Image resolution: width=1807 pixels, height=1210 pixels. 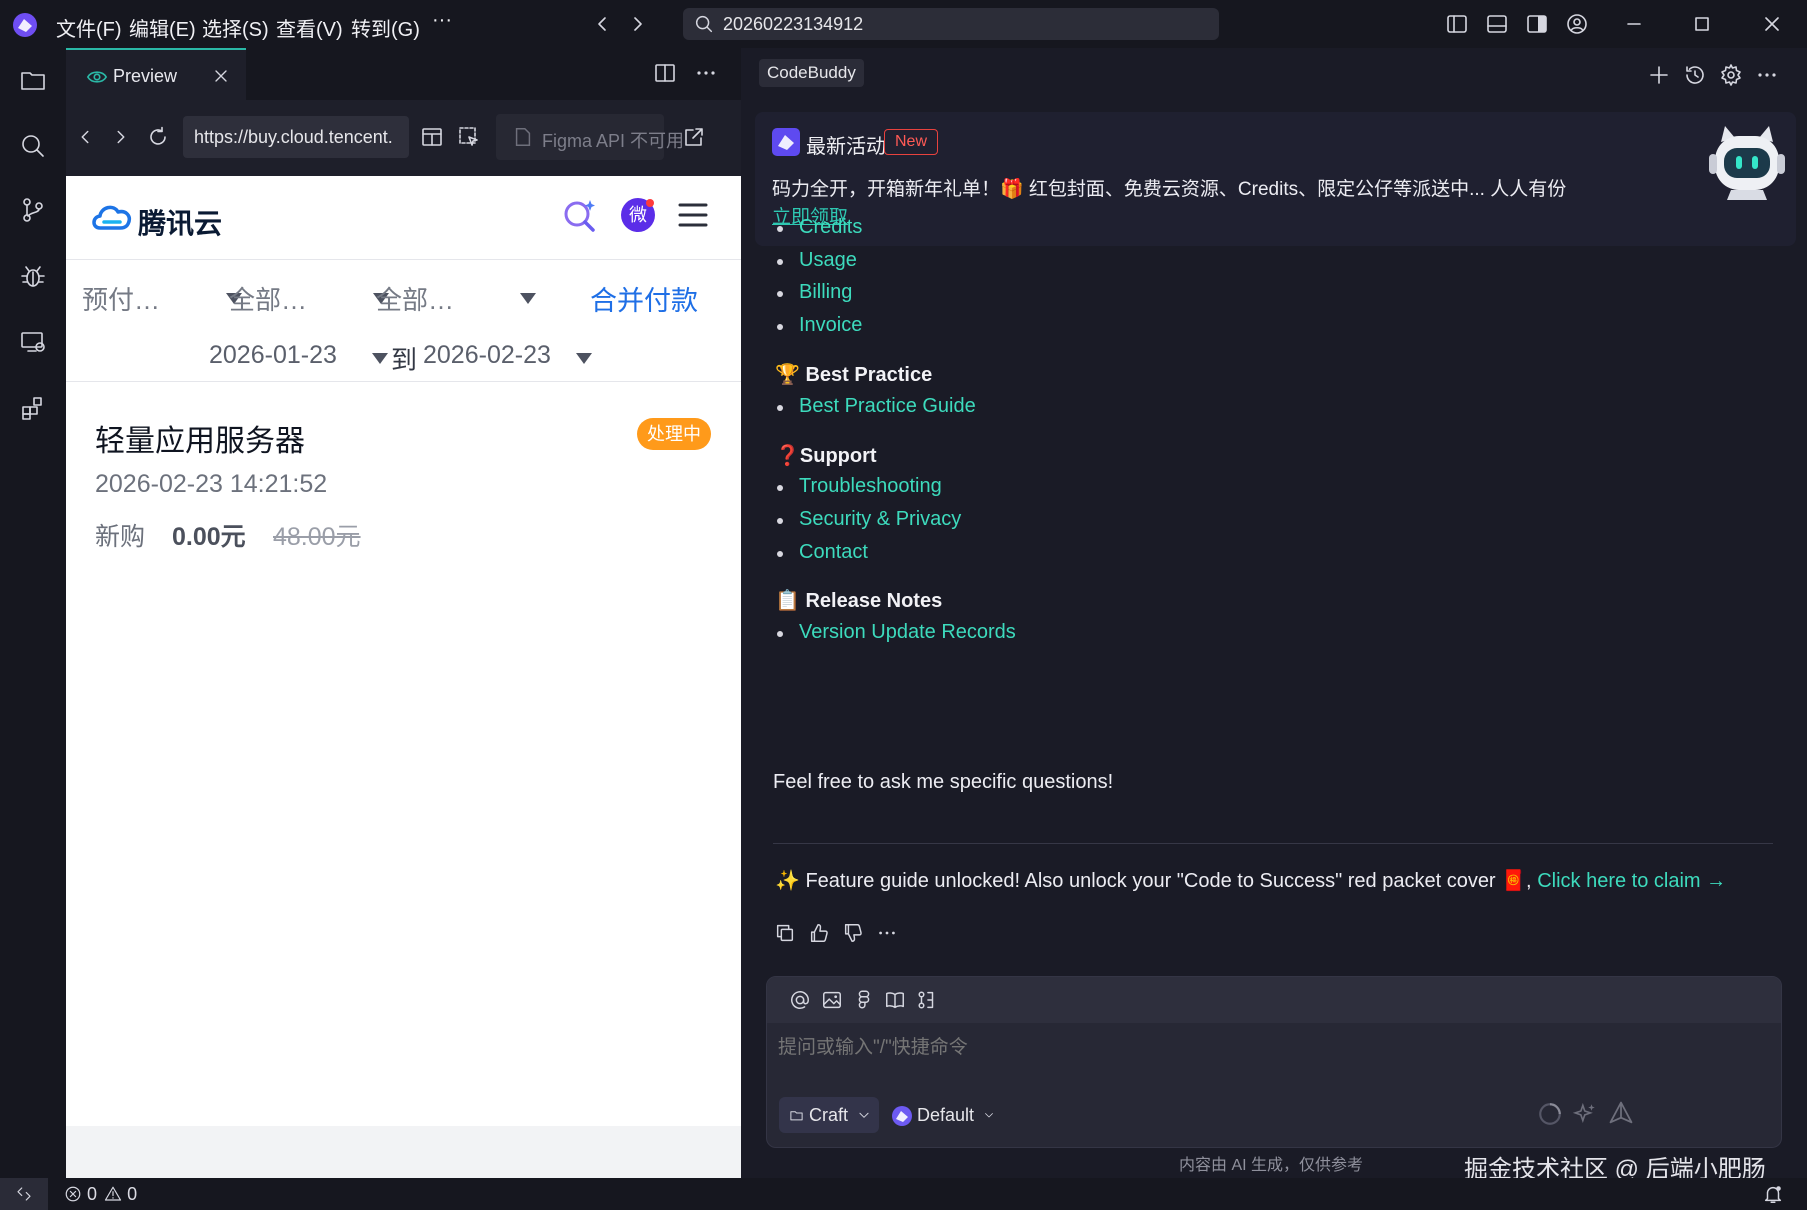 What do you see at coordinates (1772, 24) in the screenshot?
I see `close-window-icon` at bounding box center [1772, 24].